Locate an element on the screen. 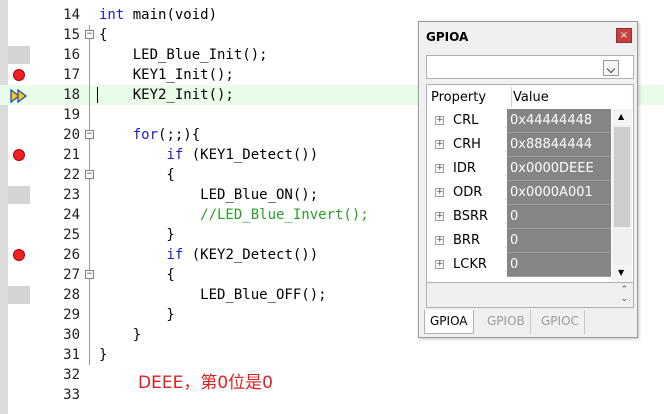 The image size is (664, 414). line-number: 29 is located at coordinates (71, 315).